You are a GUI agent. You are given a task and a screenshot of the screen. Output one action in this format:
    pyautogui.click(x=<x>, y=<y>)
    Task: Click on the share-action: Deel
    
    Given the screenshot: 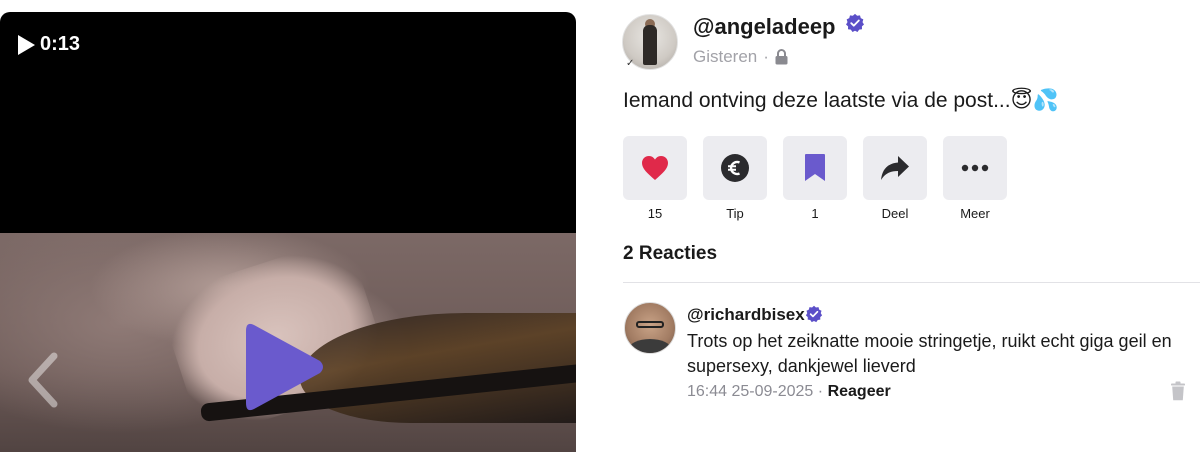 What is the action you would take?
    pyautogui.click(x=895, y=178)
    